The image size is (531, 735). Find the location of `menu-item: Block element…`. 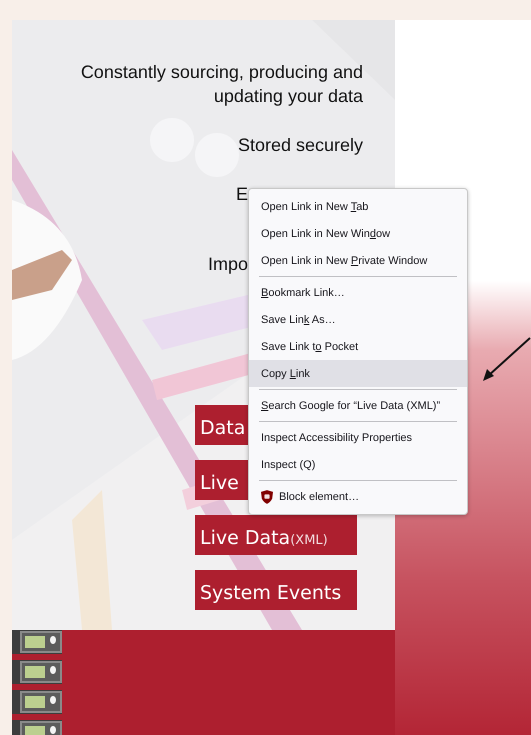

menu-item: Block element… is located at coordinates (358, 496).